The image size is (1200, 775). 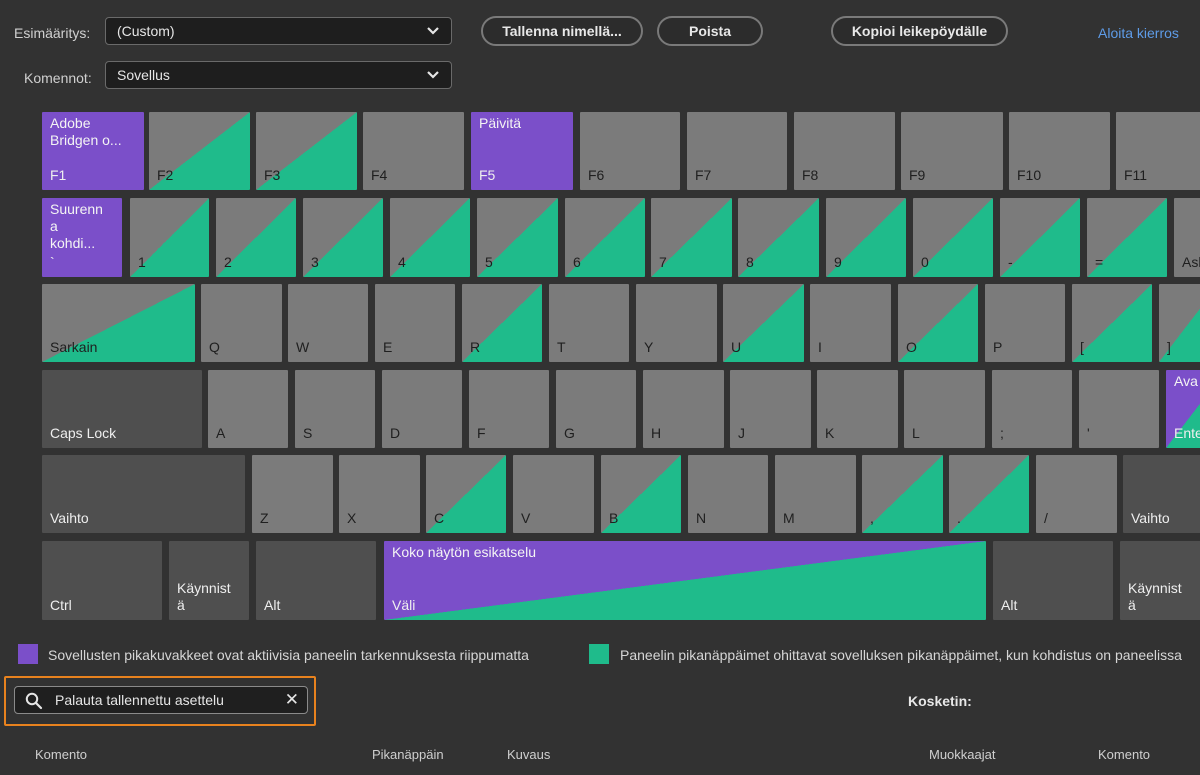 I want to click on key-6: 6, so click(x=605, y=237).